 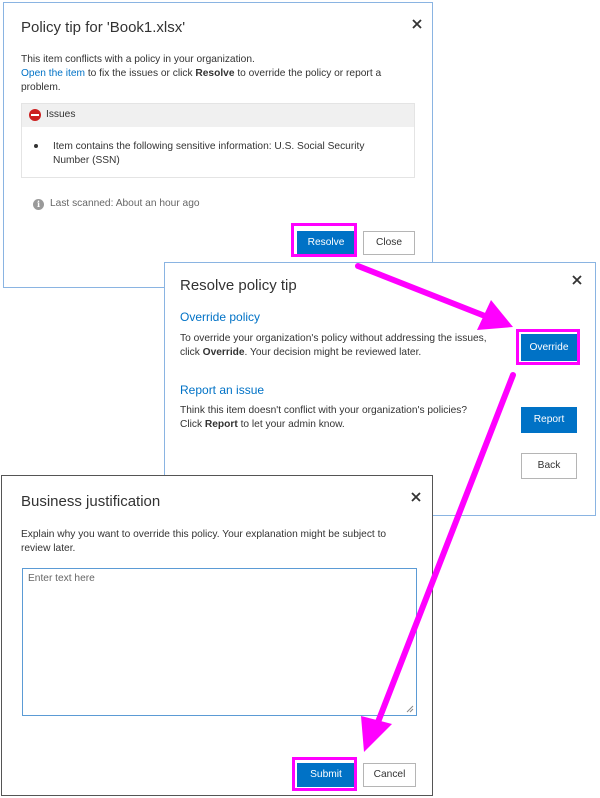 I want to click on message-text: to fix the issues or click, so click(x=140, y=73).